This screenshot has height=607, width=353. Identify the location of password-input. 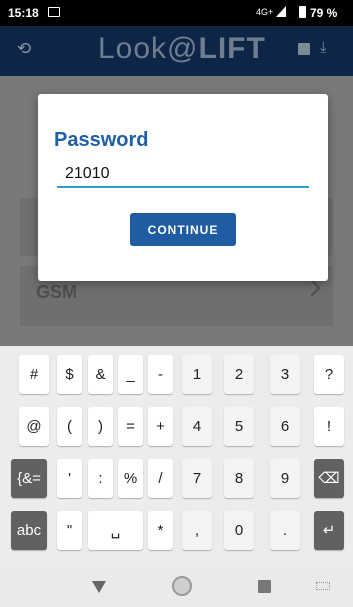
(183, 175).